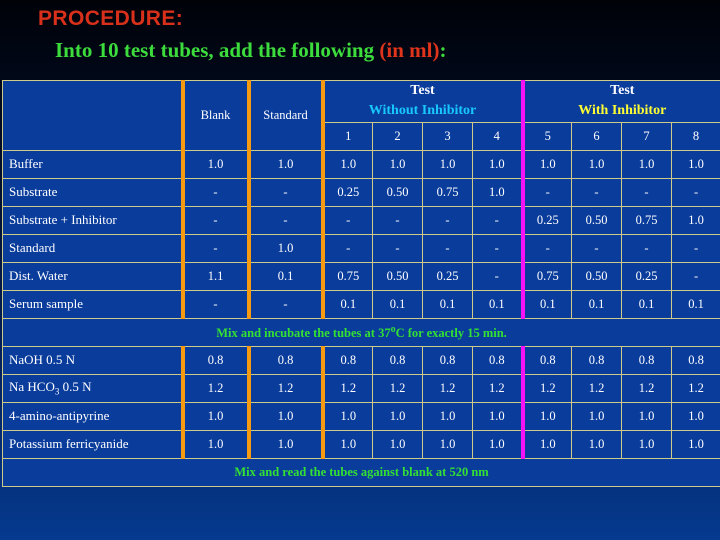 The height and width of the screenshot is (540, 720). I want to click on cell-tube-7: 0.8, so click(646, 360).